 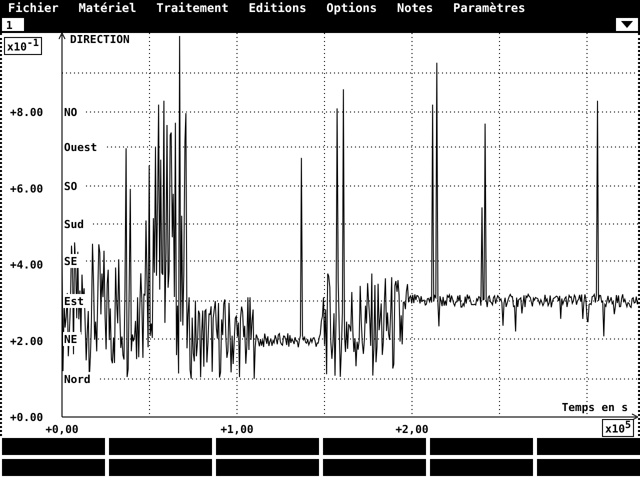 What do you see at coordinates (277, 8) in the screenshot?
I see `menu-item: Editions` at bounding box center [277, 8].